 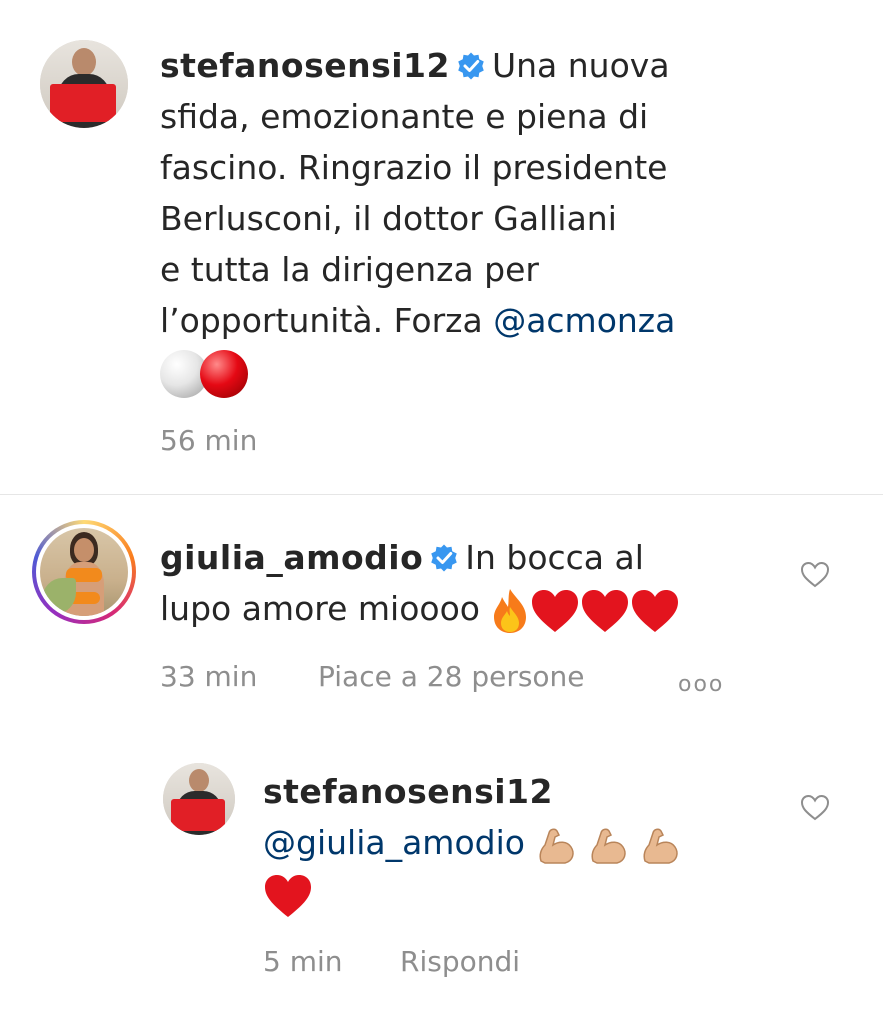 I want to click on timestamp: 56 min, so click(x=209, y=440).